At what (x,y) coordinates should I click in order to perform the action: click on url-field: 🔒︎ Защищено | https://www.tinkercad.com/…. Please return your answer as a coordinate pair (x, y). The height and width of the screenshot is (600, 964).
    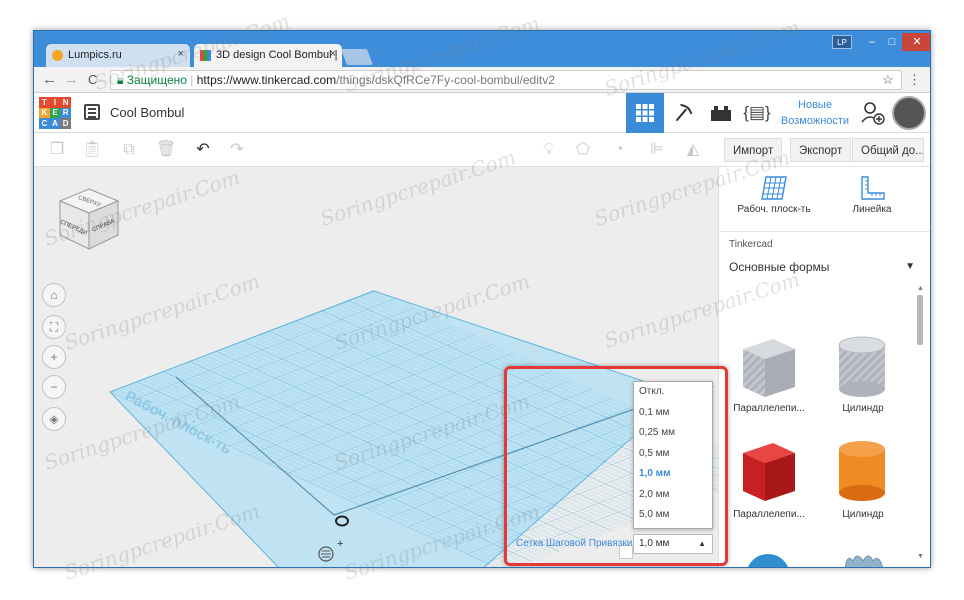
    Looking at the image, I should click on (506, 80).